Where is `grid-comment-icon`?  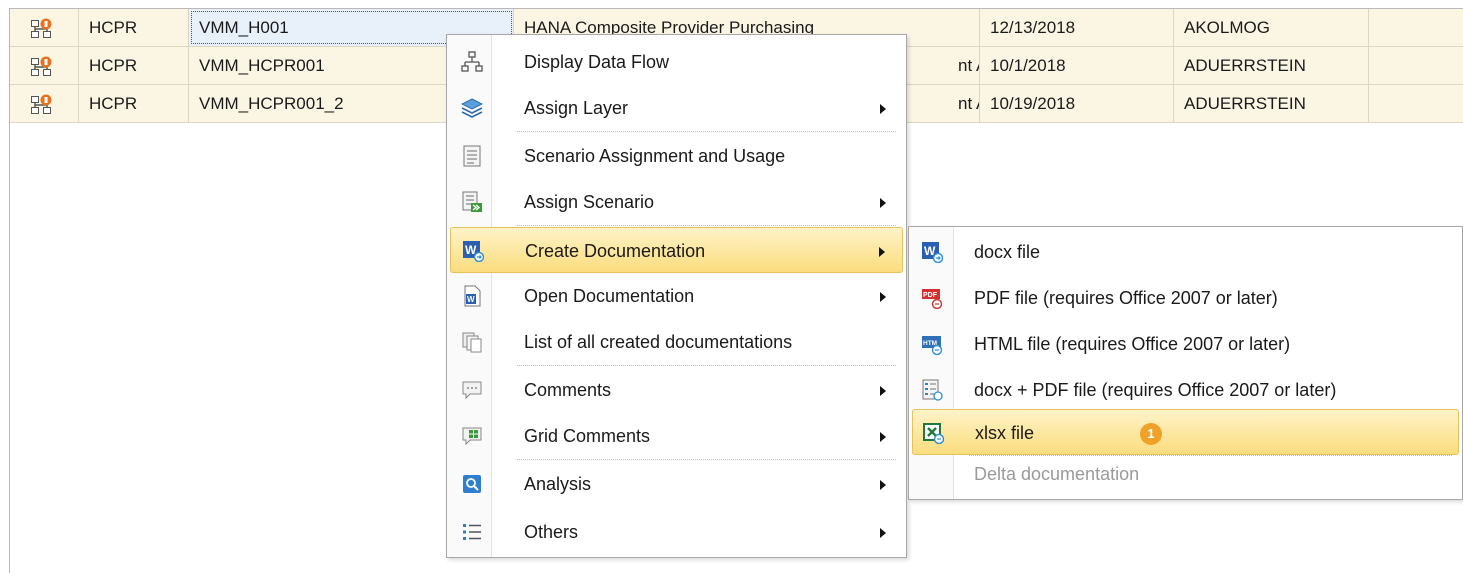 grid-comment-icon is located at coordinates (472, 436).